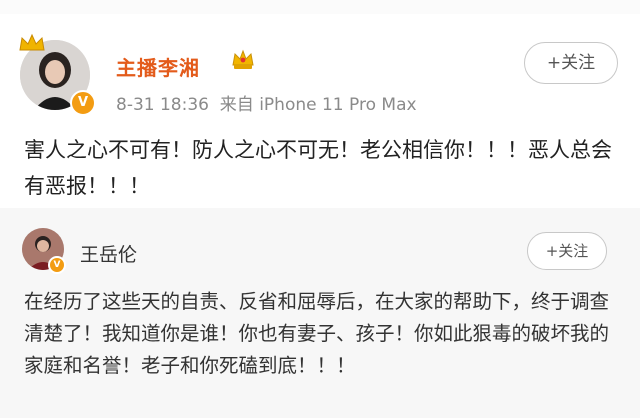  I want to click on crown-icon, so click(32, 42).